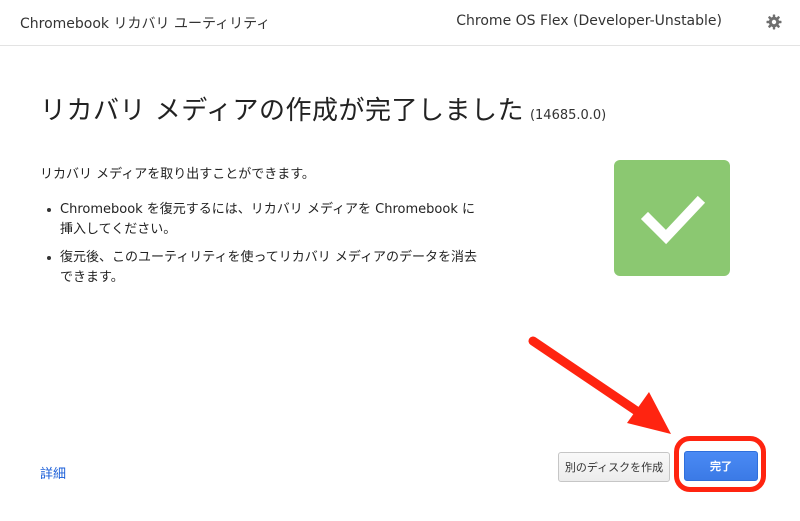  I want to click on checkmark-icon, so click(673, 220).